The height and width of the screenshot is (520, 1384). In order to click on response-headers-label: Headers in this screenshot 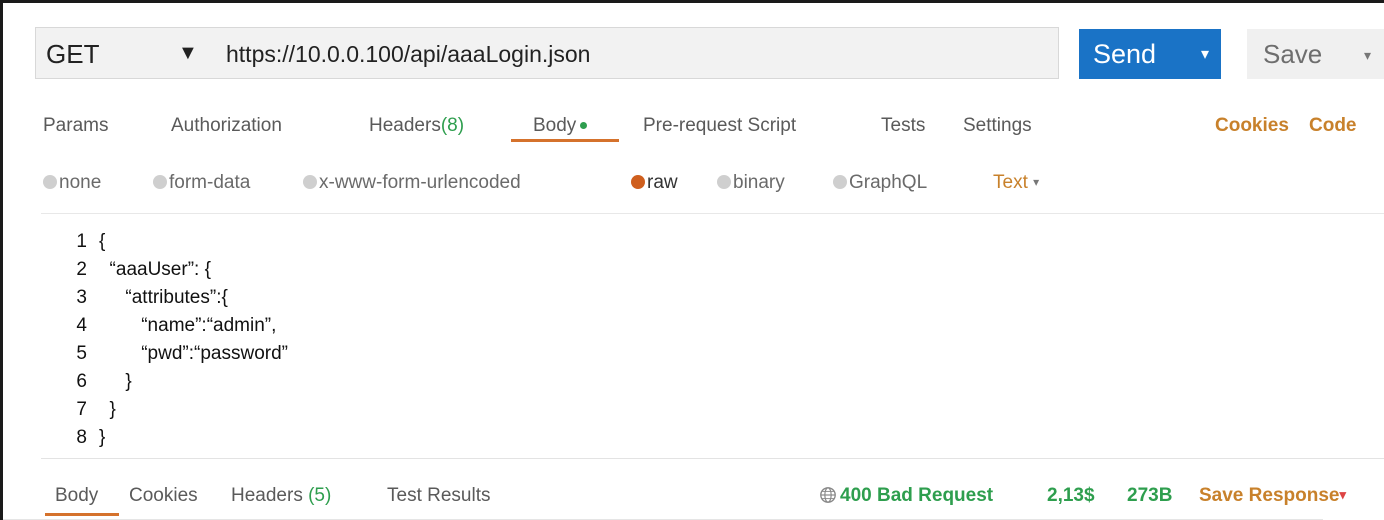, I will do `click(267, 495)`.